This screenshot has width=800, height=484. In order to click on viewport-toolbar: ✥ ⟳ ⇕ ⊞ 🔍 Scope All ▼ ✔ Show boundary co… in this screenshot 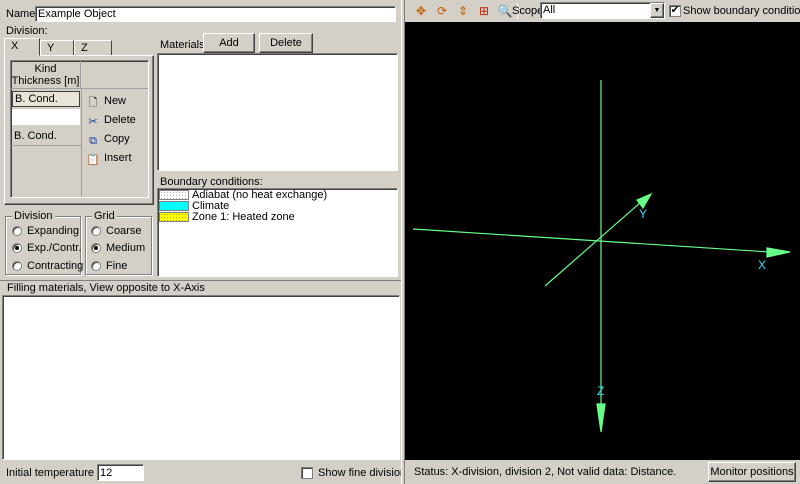, I will do `click(602, 11)`.